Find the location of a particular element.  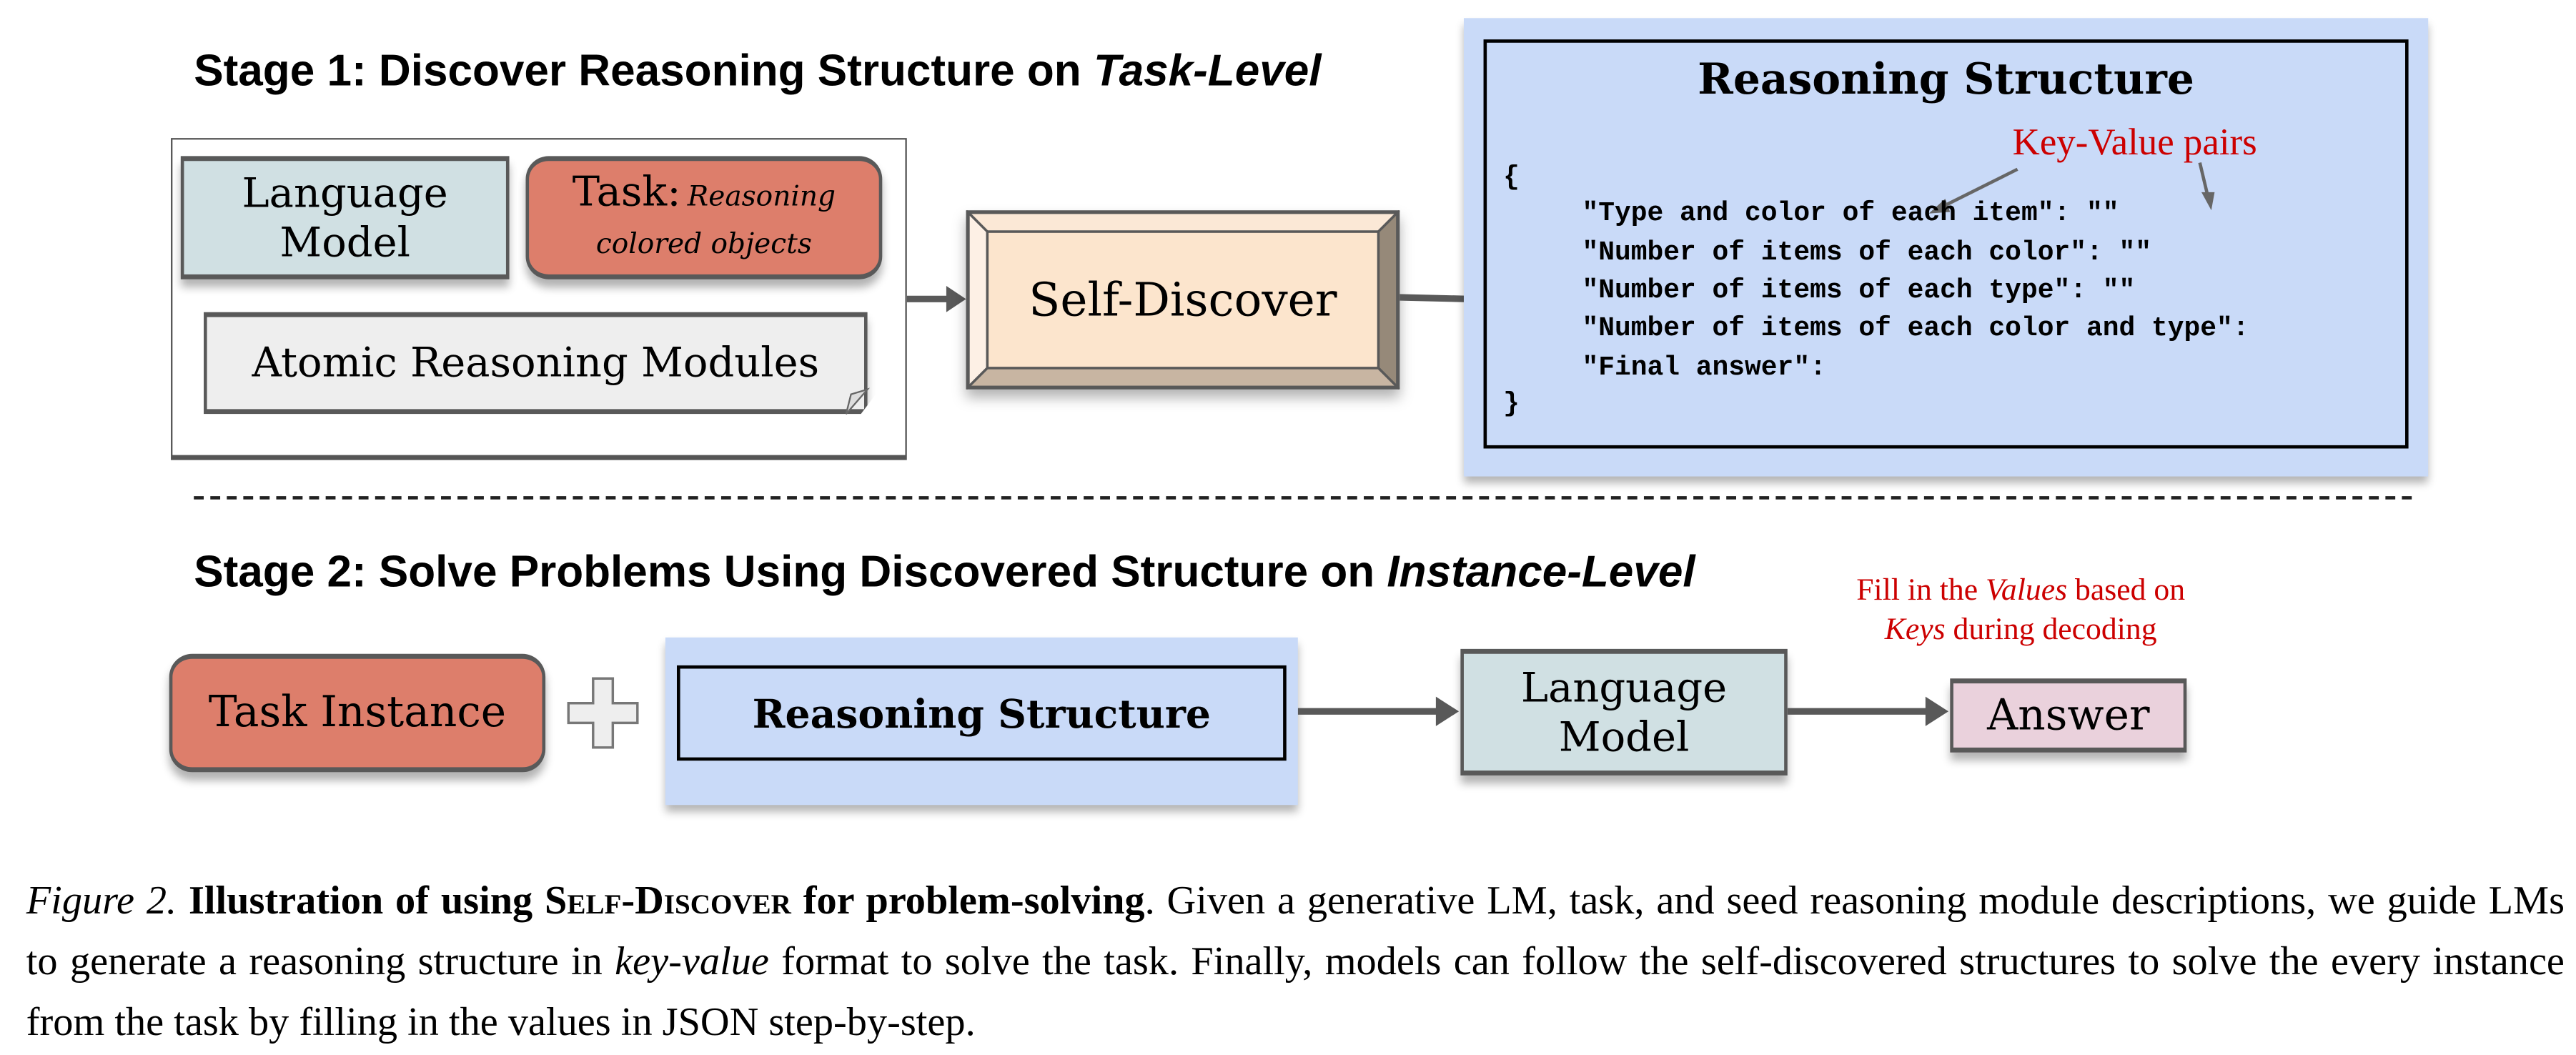

caption-title-pre: Illustration of using is located at coordinates (367, 901).